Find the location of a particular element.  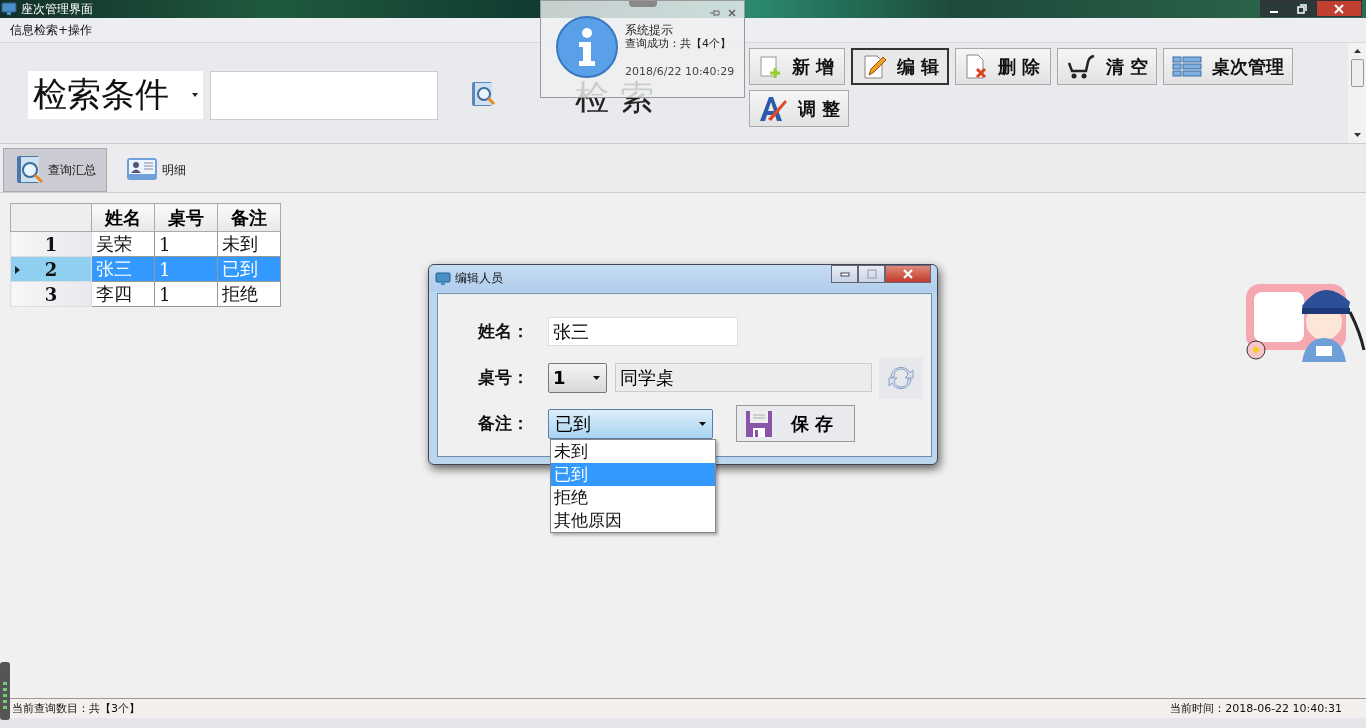

remark-dropdown: 已到 is located at coordinates (630, 423).